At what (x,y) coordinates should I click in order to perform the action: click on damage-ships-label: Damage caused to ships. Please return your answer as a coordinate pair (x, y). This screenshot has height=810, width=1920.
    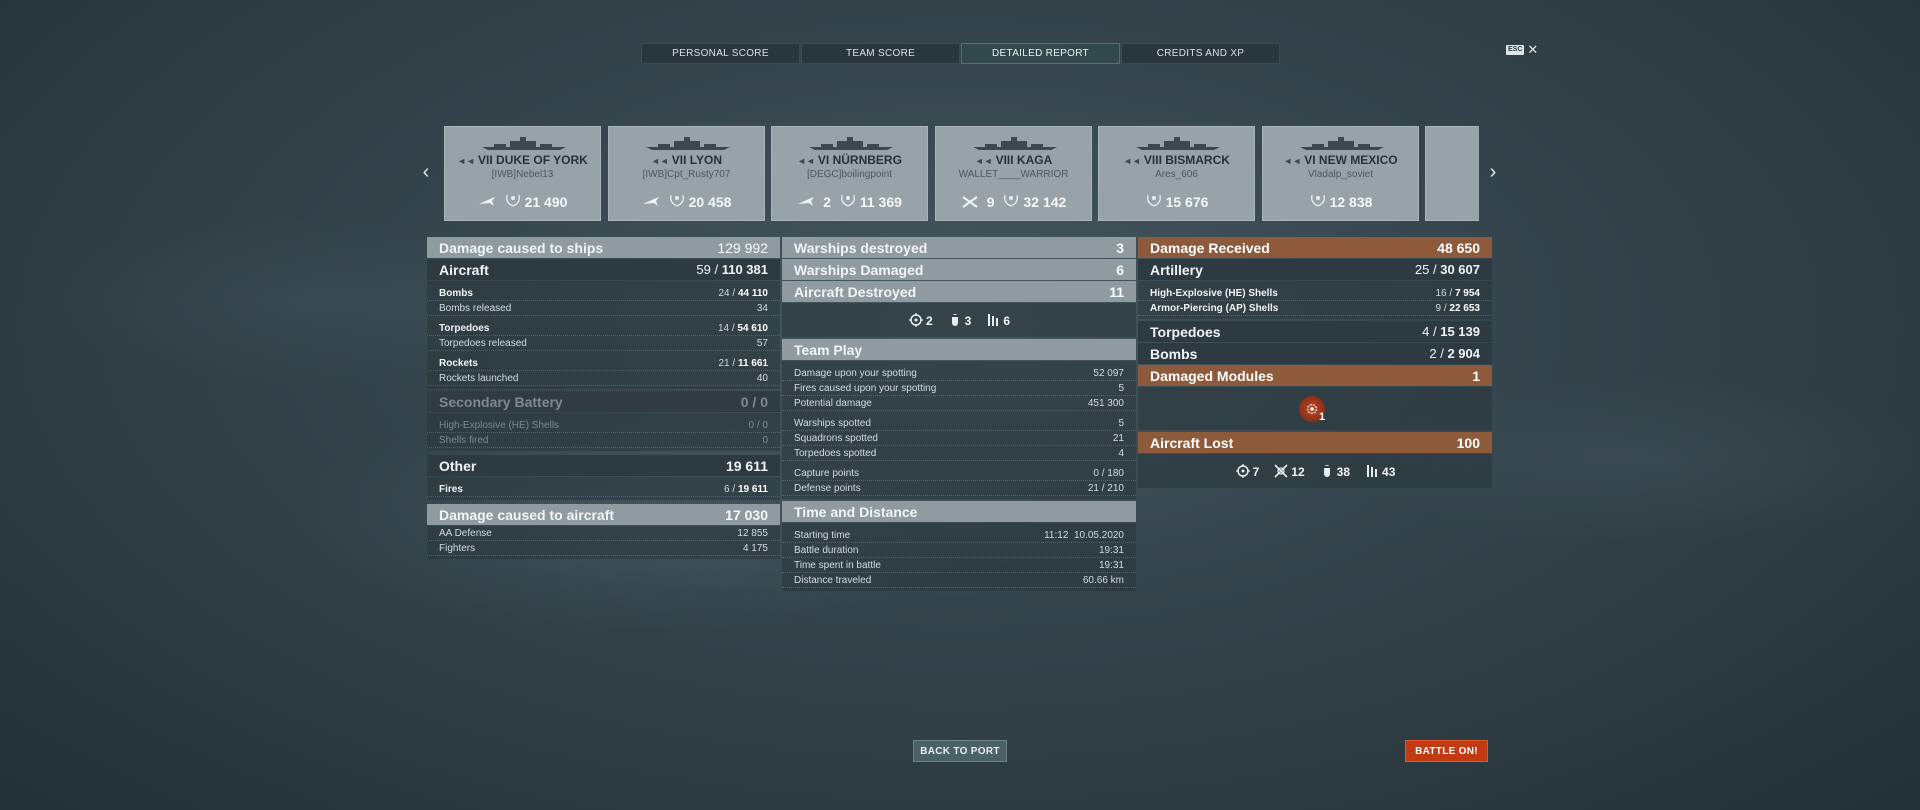
    Looking at the image, I should click on (521, 247).